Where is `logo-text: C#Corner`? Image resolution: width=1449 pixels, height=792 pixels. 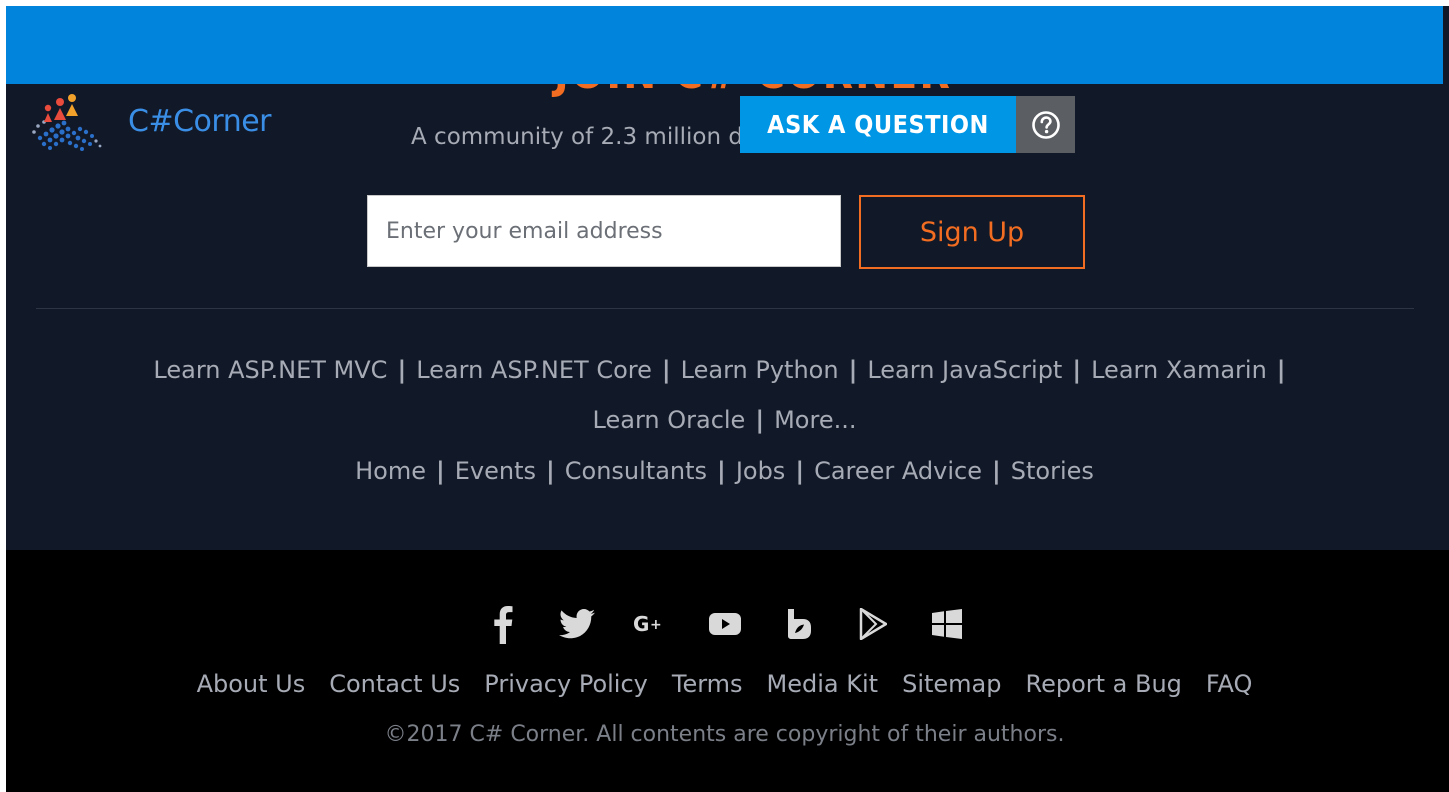
logo-text: C#Corner is located at coordinates (200, 121).